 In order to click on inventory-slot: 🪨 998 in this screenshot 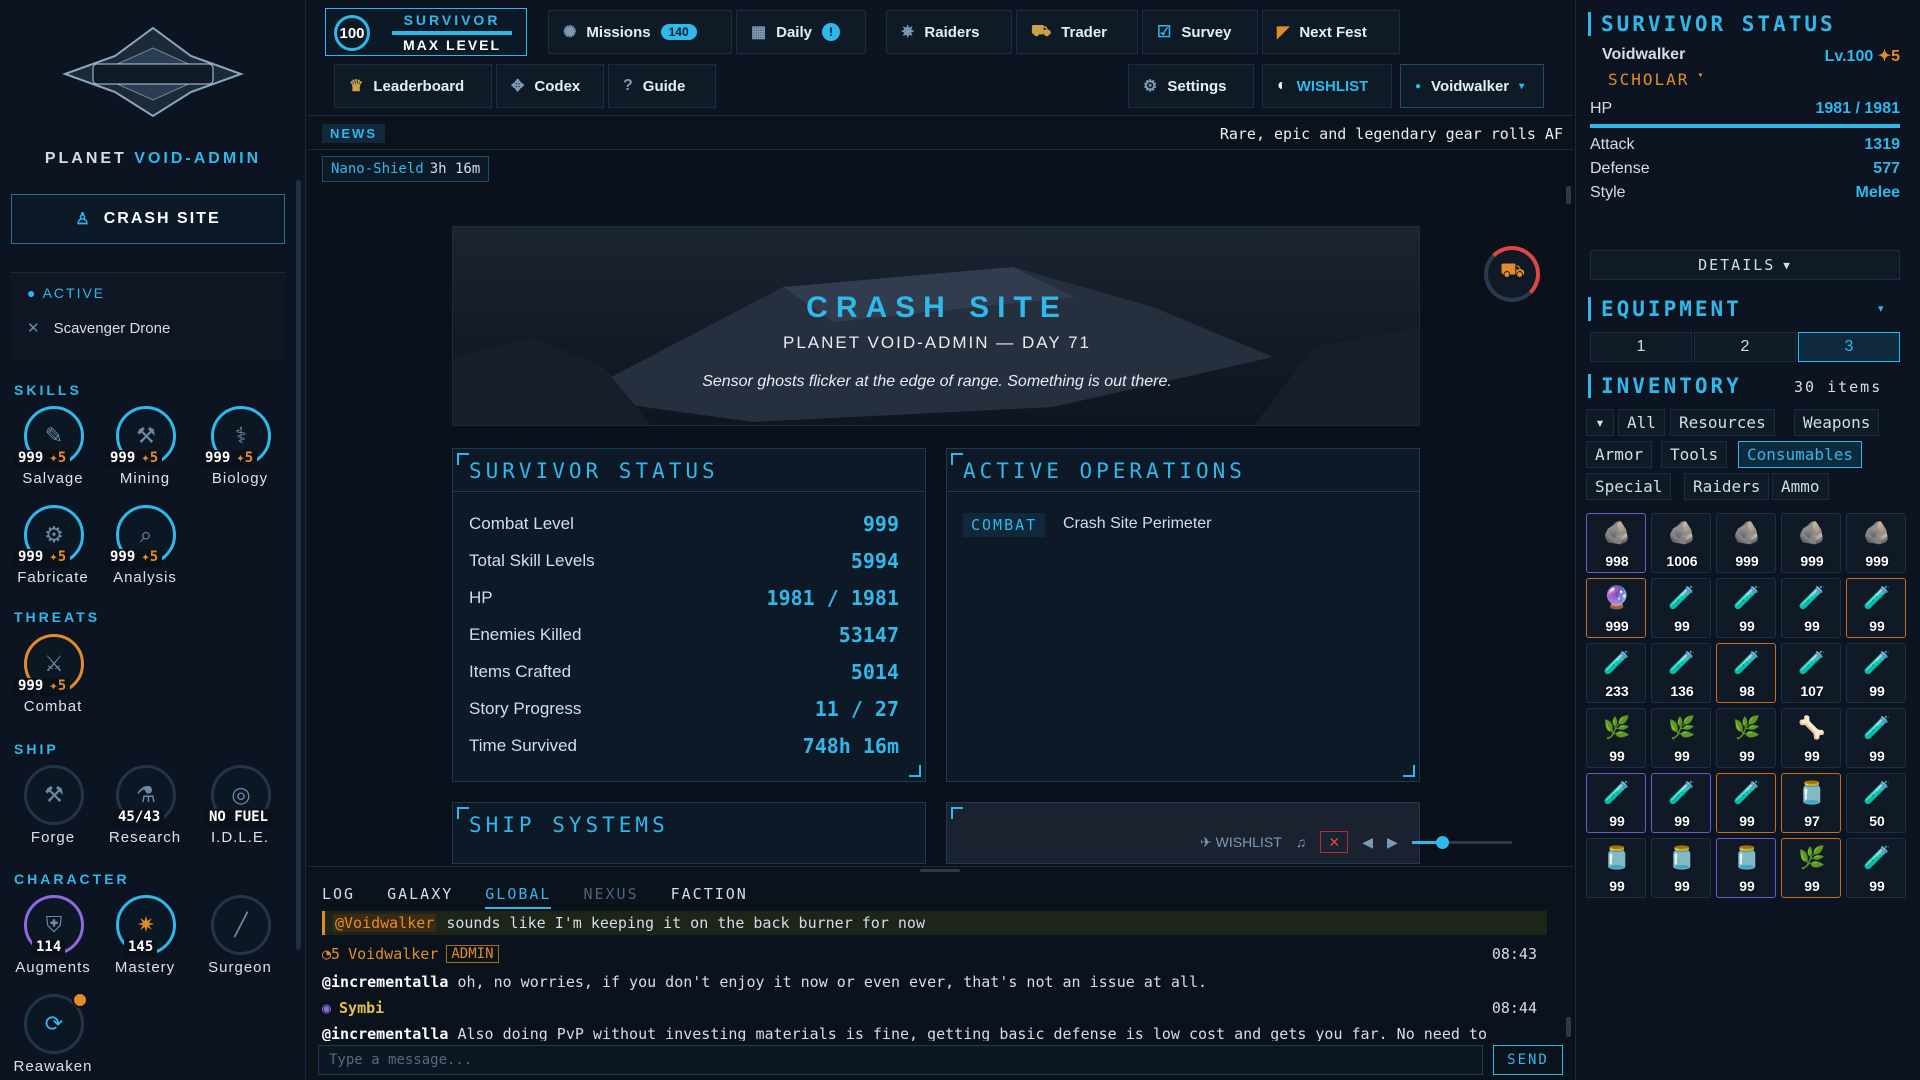, I will do `click(1616, 543)`.